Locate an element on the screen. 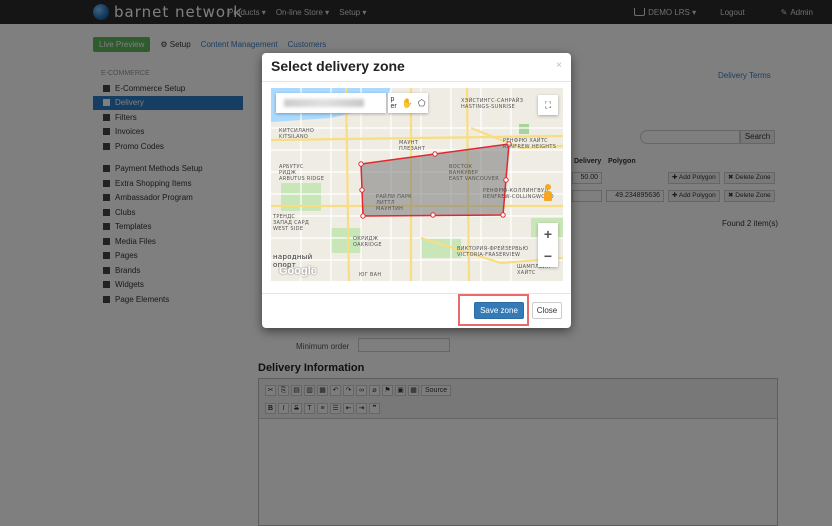 This screenshot has height=526, width=832. map-label: РЕНФРЮ ХАЙТС RENFREW HEIGHTS is located at coordinates (530, 144).